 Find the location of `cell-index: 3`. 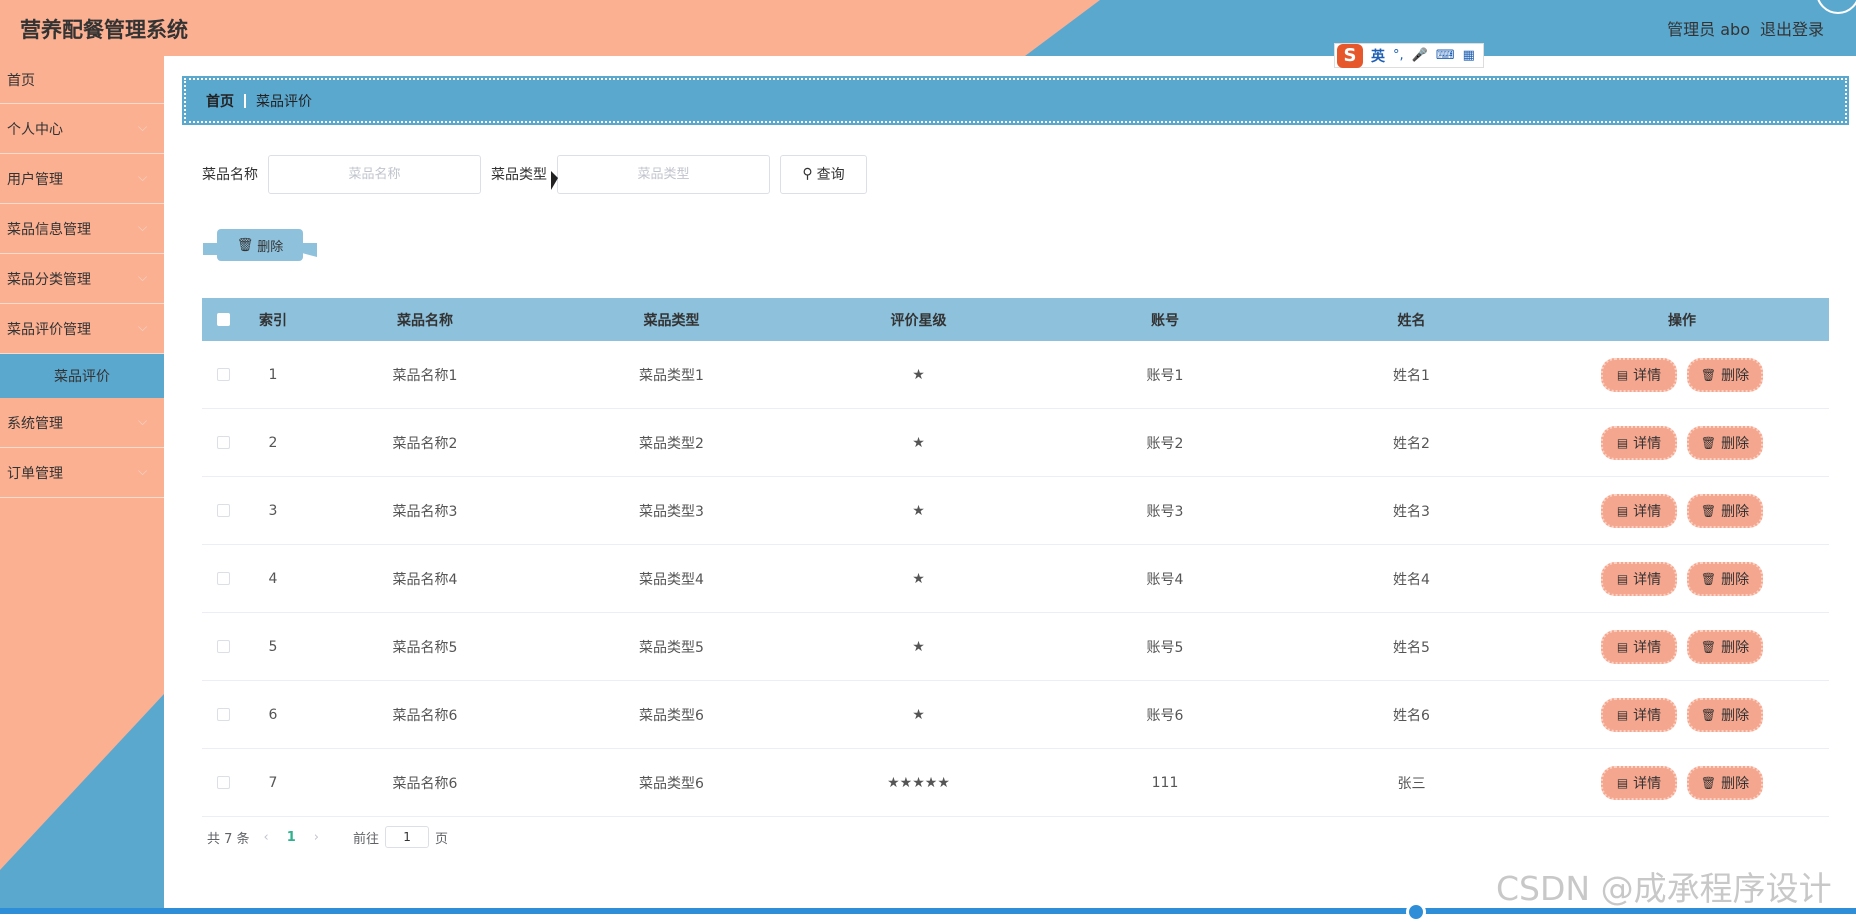

cell-index: 3 is located at coordinates (273, 510).